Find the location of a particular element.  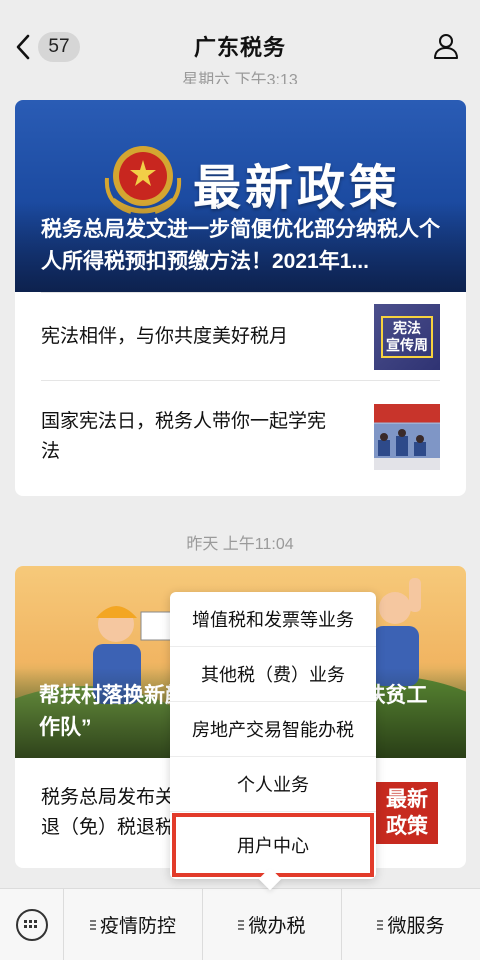

thumbnail-label: 最新 政策 is located at coordinates (407, 813).